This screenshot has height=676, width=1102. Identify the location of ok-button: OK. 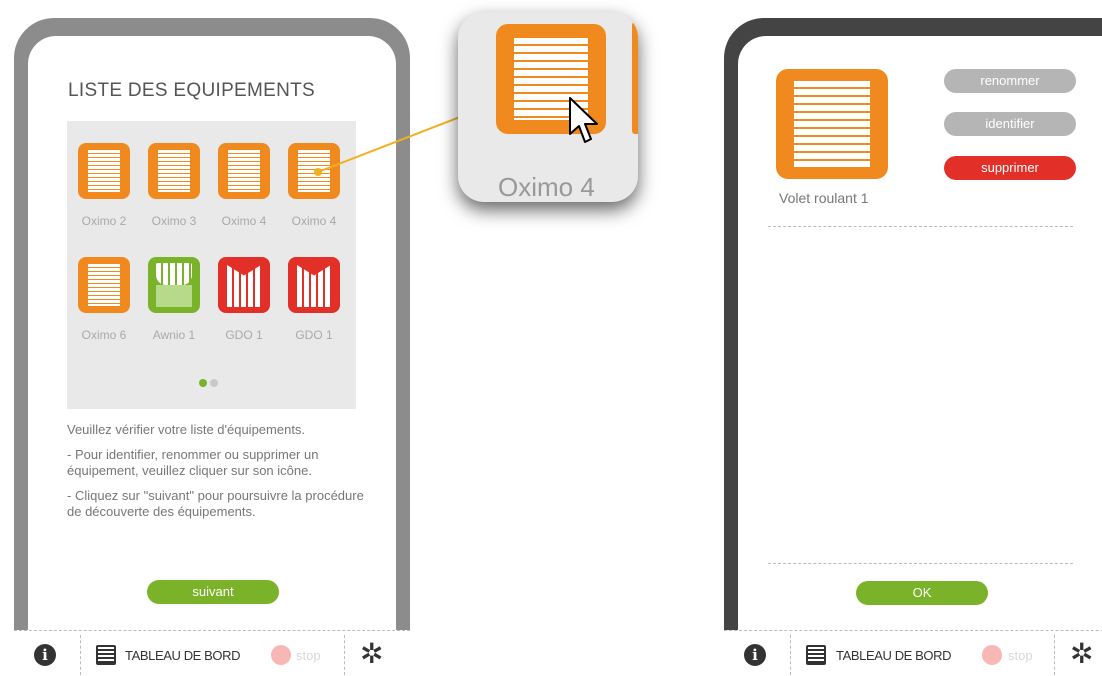
(922, 593).